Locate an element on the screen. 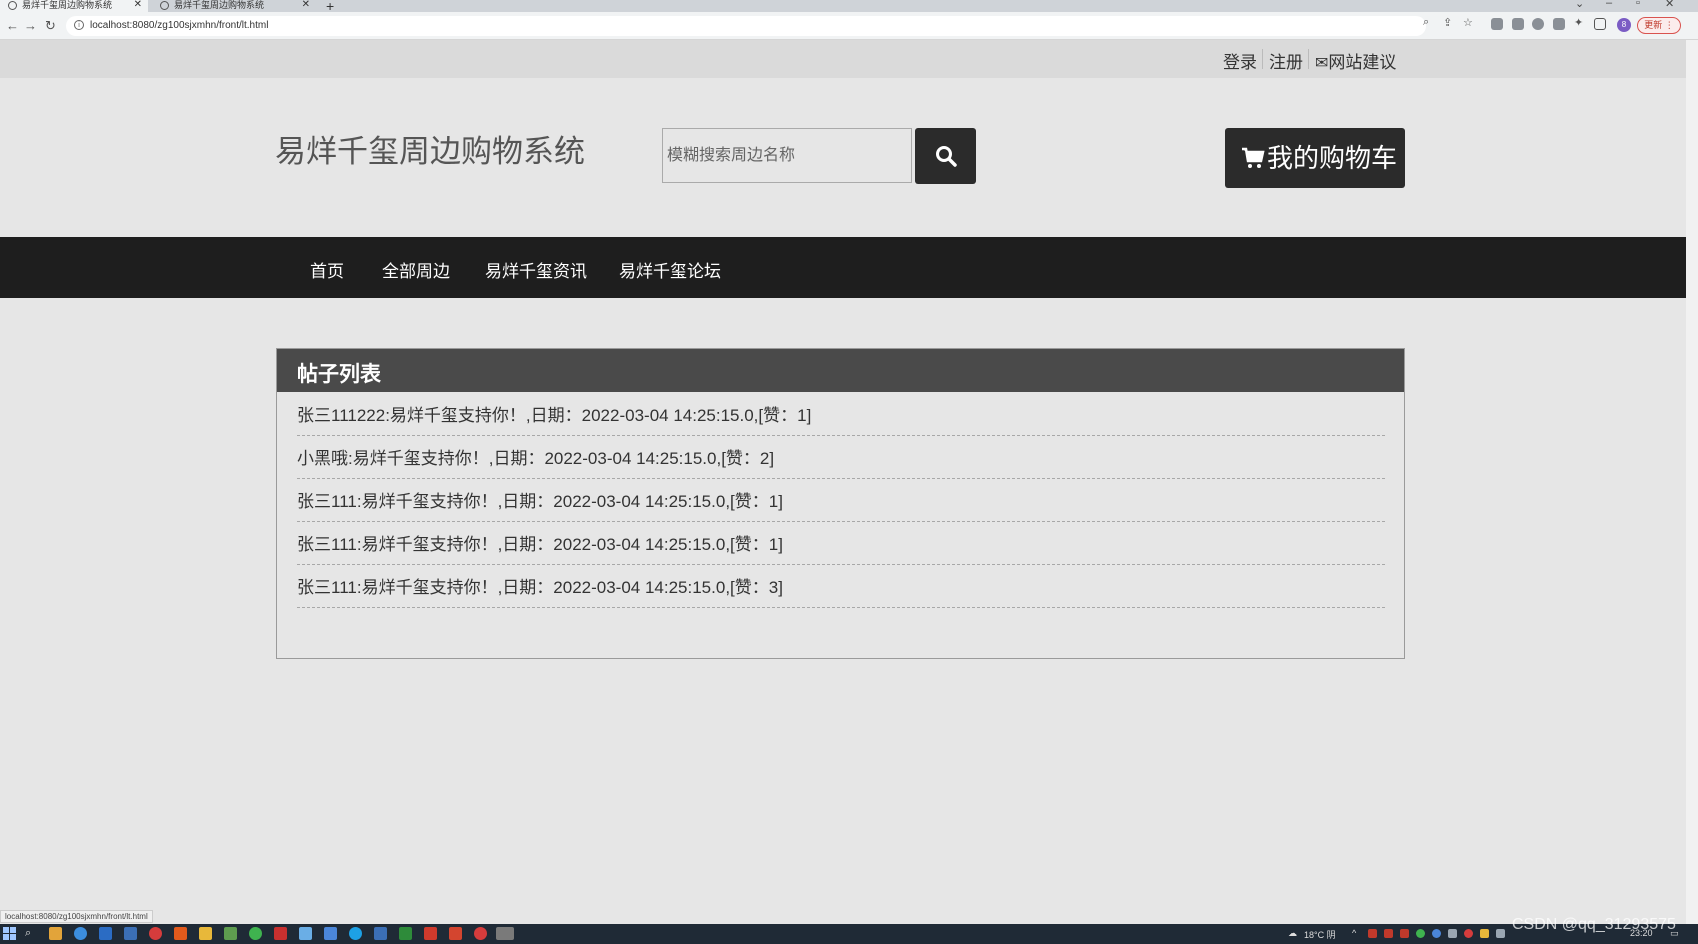  search-button is located at coordinates (945, 156).